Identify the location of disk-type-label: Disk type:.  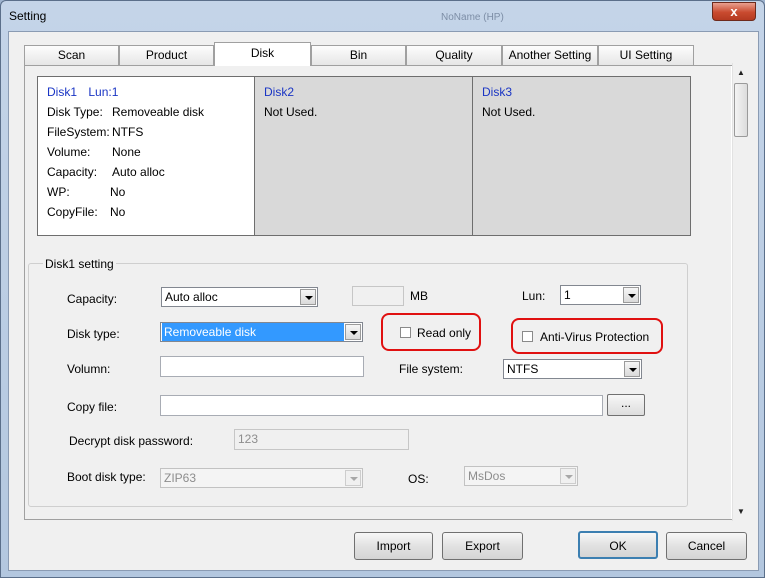
(93, 334).